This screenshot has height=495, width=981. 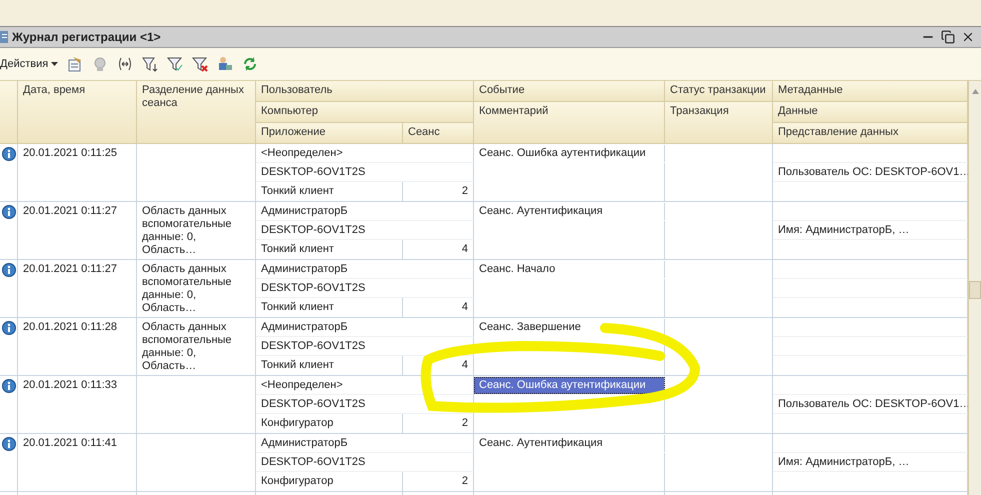 What do you see at coordinates (250, 64) in the screenshot?
I see `refresh-icon` at bounding box center [250, 64].